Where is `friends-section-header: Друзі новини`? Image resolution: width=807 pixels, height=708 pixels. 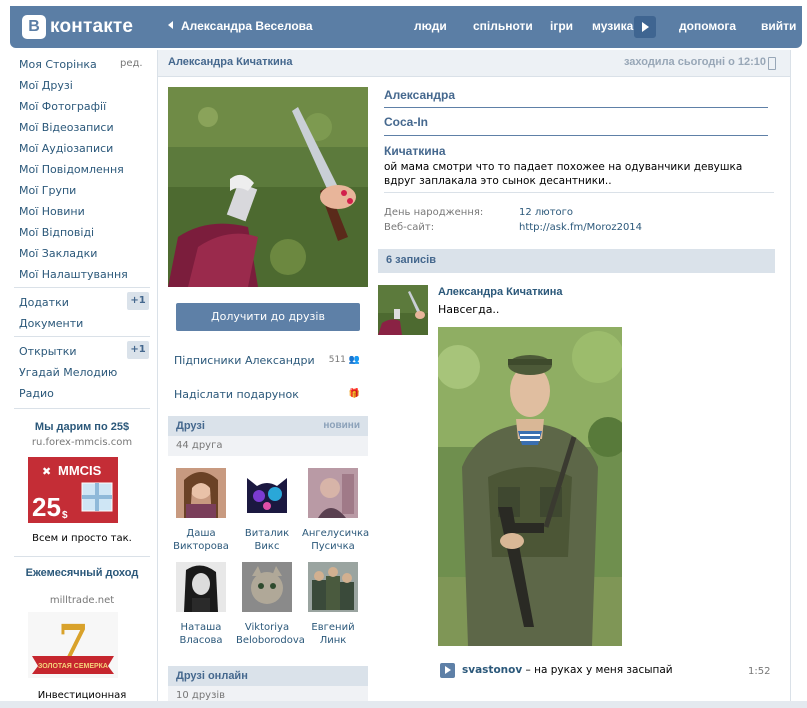
friends-section-header: Друзі новини is located at coordinates (268, 426).